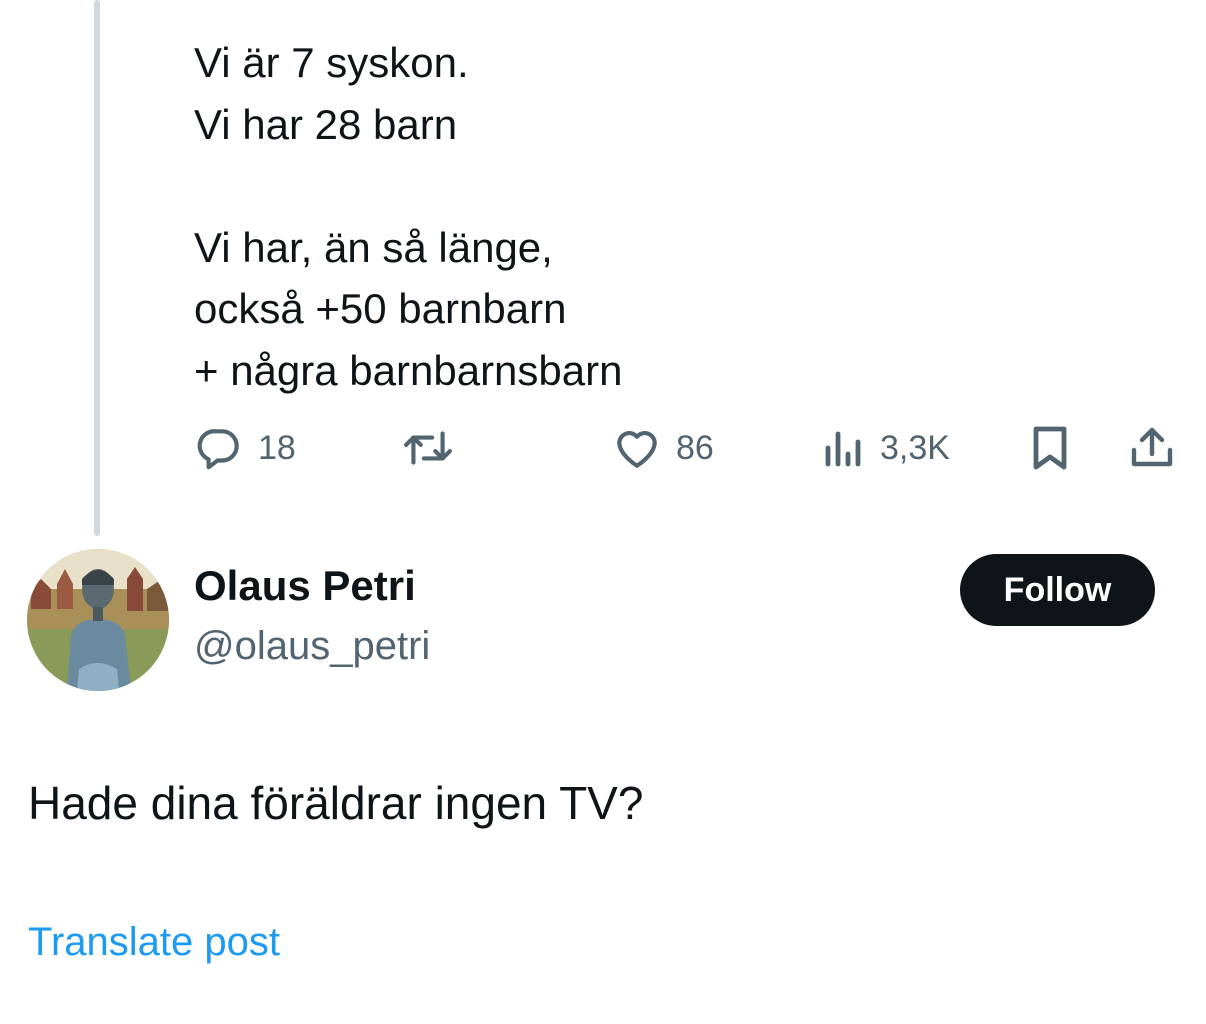 This screenshot has width=1206, height=1024. I want to click on author-handle: @olaus_petri, so click(312, 646).